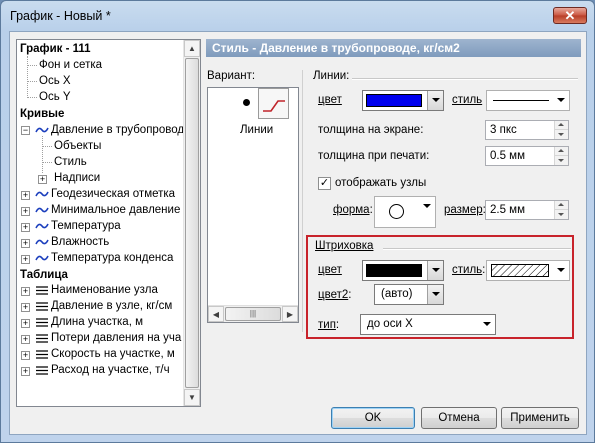  Describe the element at coordinates (397, 294) in the screenshot. I see `color2-value: (авто)` at that location.